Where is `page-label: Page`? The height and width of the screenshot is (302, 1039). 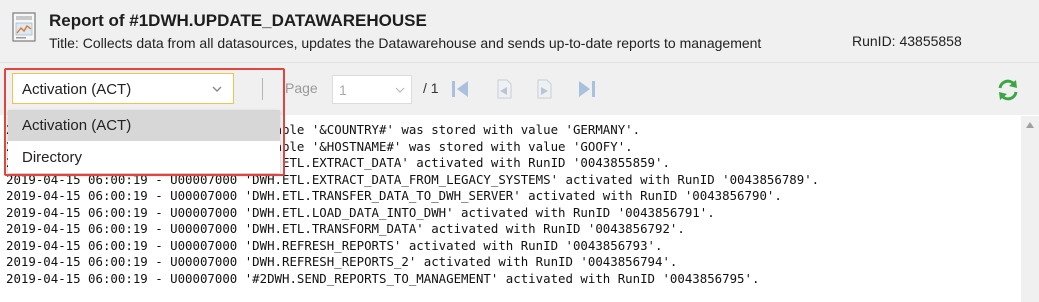
page-label: Page is located at coordinates (301, 88).